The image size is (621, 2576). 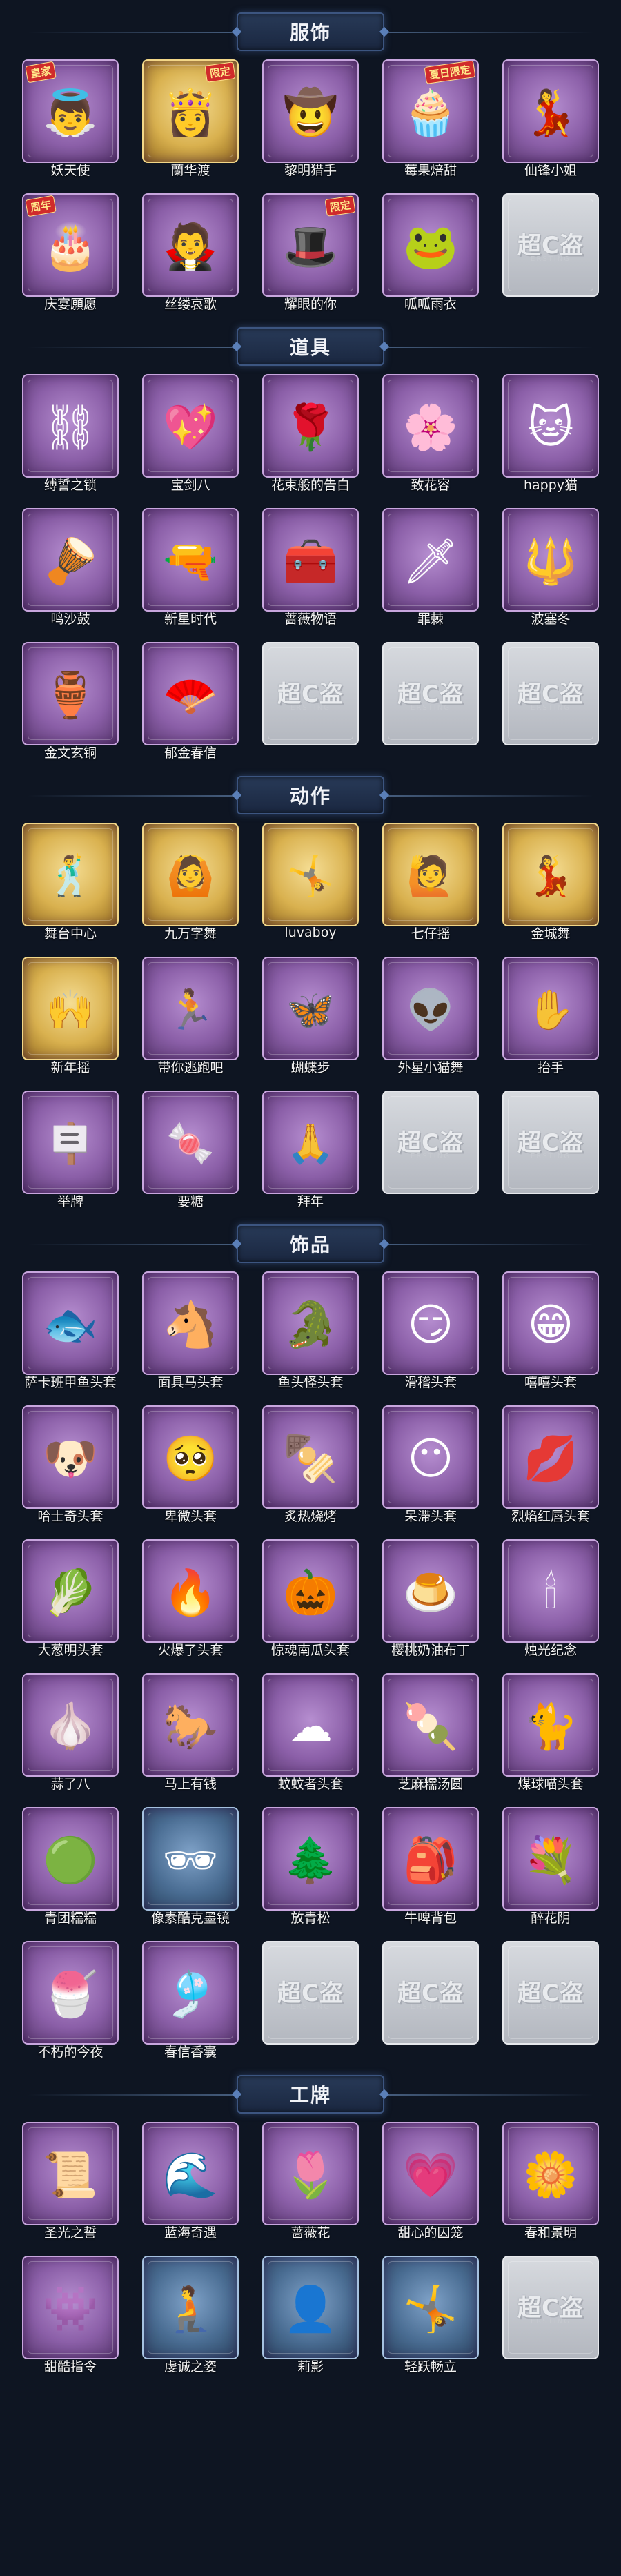 I want to click on item-card: 🐴 面具马头套, so click(x=190, y=1332).